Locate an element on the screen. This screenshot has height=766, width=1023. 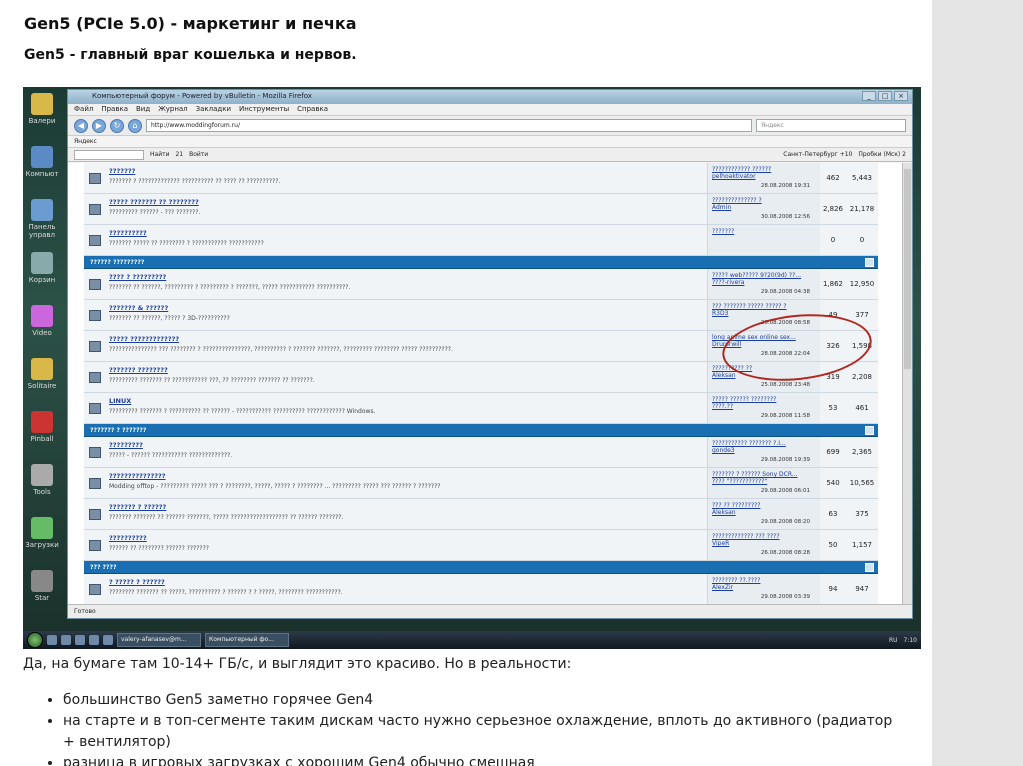
forum-title-link: ??????? ???????? is located at coordinates (138, 370).